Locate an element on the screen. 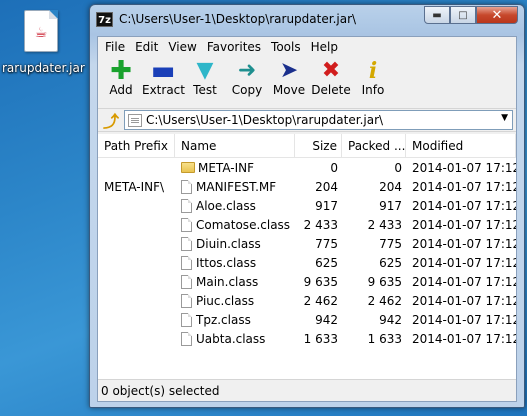  menu-bar: File Edit View Favorites Tools Help is located at coordinates (307, 47).